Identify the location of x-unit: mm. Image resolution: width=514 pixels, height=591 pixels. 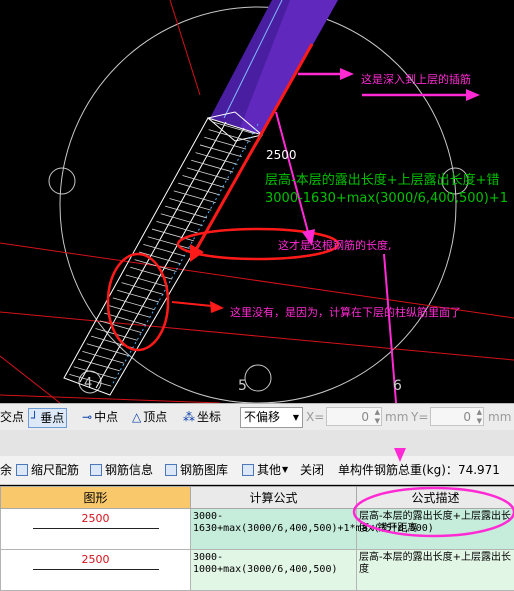
(396, 417).